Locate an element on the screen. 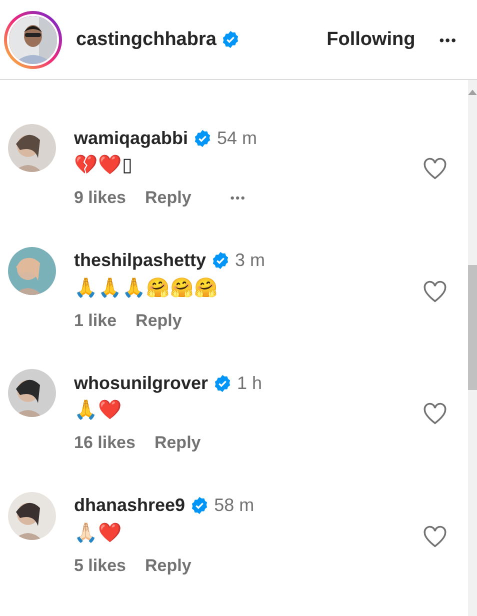  likes-count: 1 like is located at coordinates (95, 320).